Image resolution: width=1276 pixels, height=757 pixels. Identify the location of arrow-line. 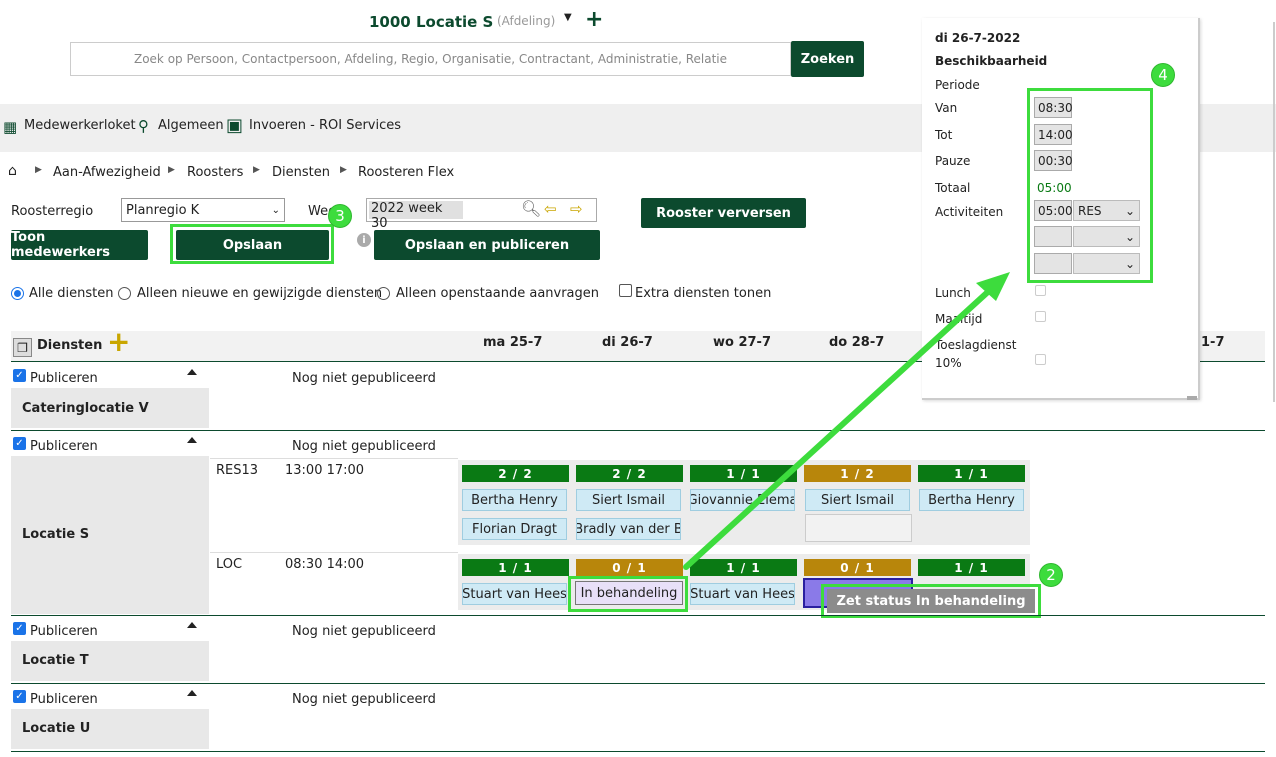
(838, 428).